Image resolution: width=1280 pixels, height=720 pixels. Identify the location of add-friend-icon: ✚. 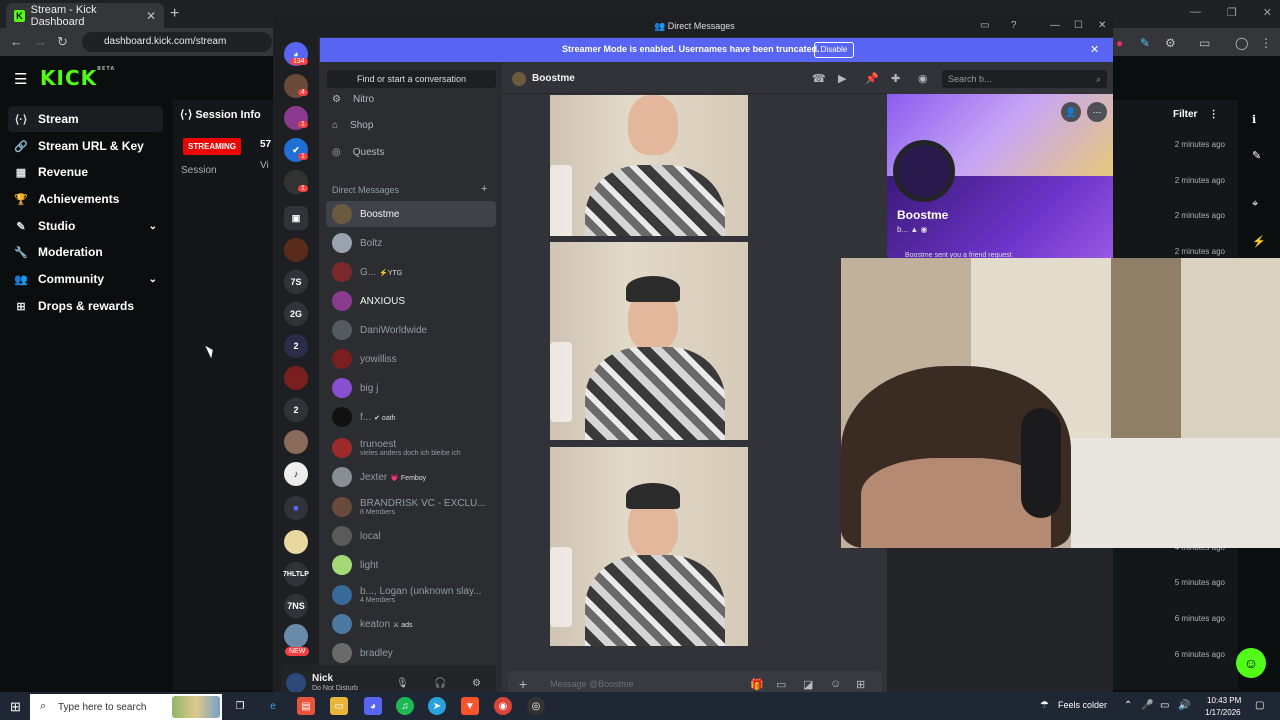
(895, 78).